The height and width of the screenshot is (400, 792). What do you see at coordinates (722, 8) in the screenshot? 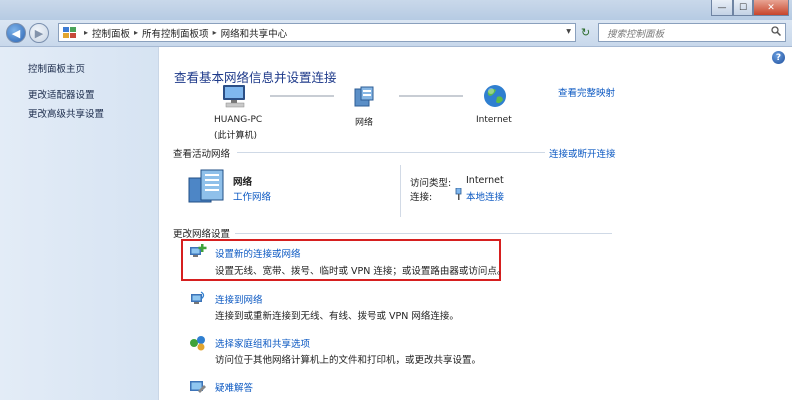
I see `minimize-button: —` at bounding box center [722, 8].